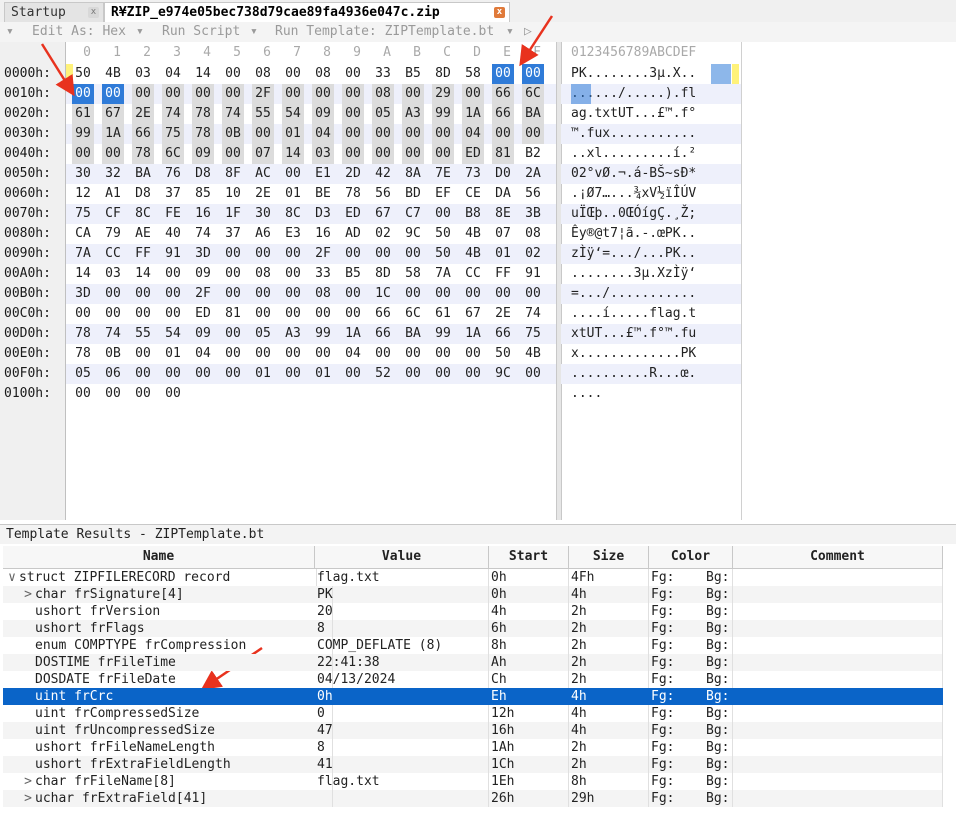 The image size is (956, 824). Describe the element at coordinates (473, 611) in the screenshot. I see `table-row: ushort frVersion 20 4h 2h Fg: Bg:` at that location.